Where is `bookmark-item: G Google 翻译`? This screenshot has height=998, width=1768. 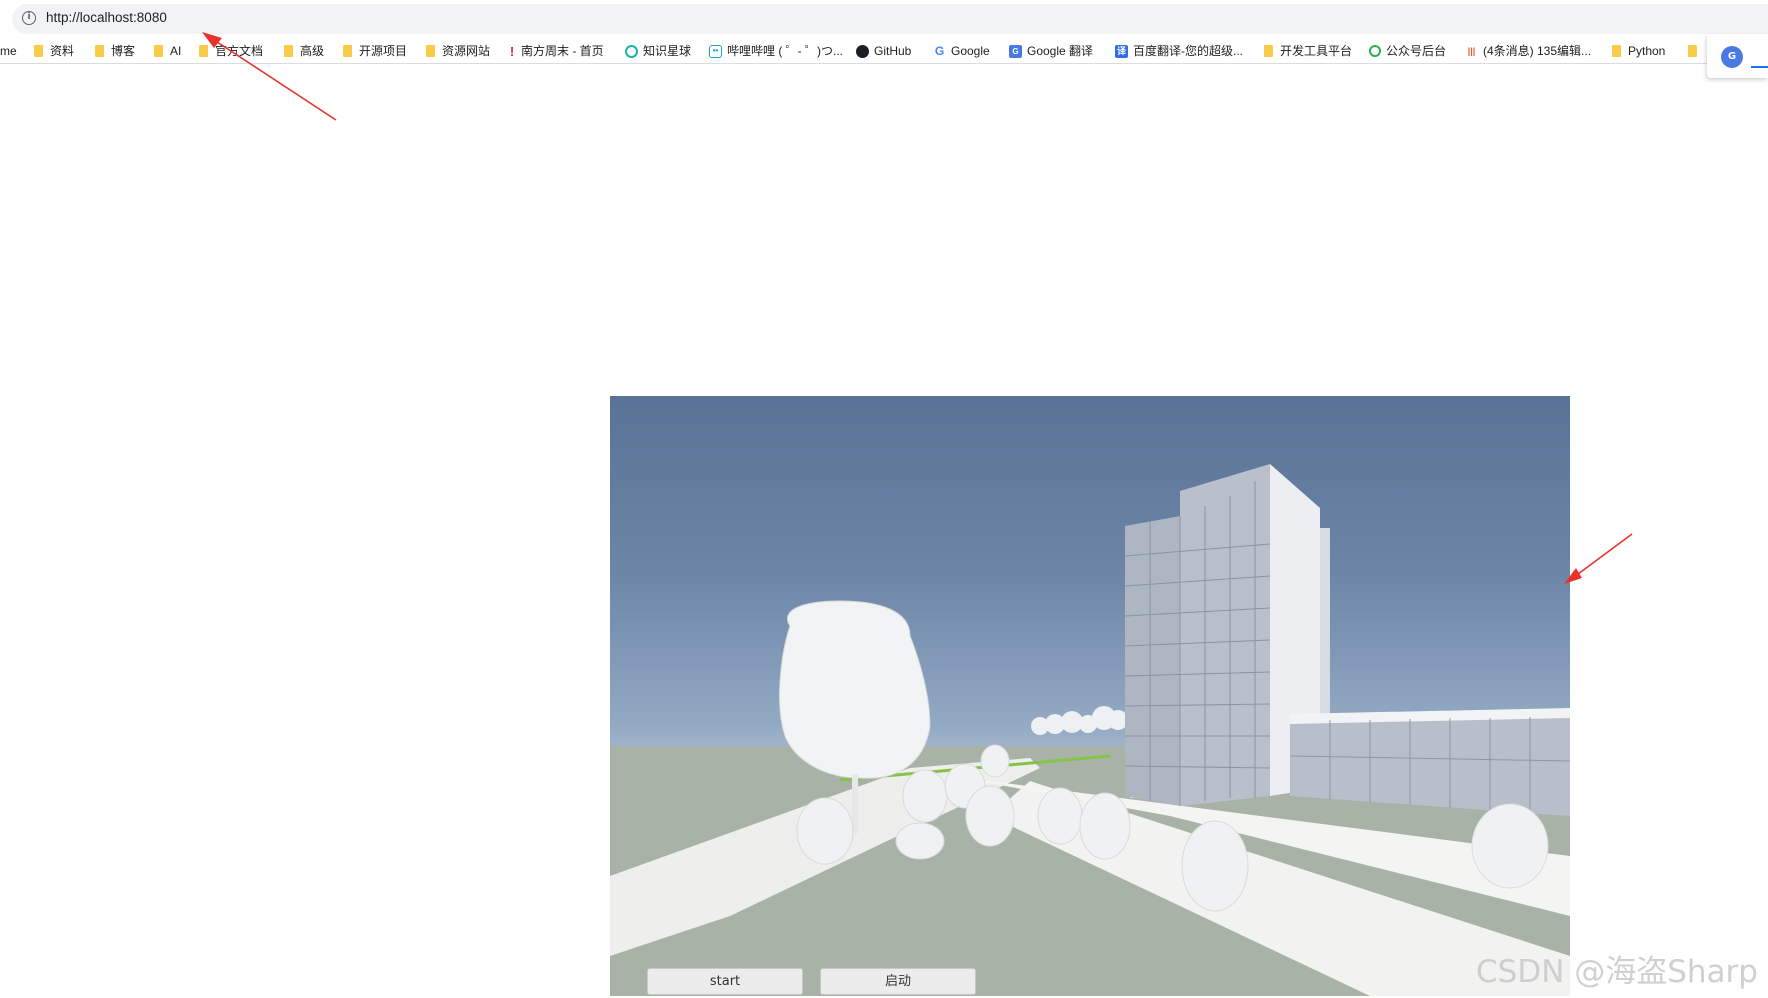 bookmark-item: G Google 翻译 is located at coordinates (1051, 51).